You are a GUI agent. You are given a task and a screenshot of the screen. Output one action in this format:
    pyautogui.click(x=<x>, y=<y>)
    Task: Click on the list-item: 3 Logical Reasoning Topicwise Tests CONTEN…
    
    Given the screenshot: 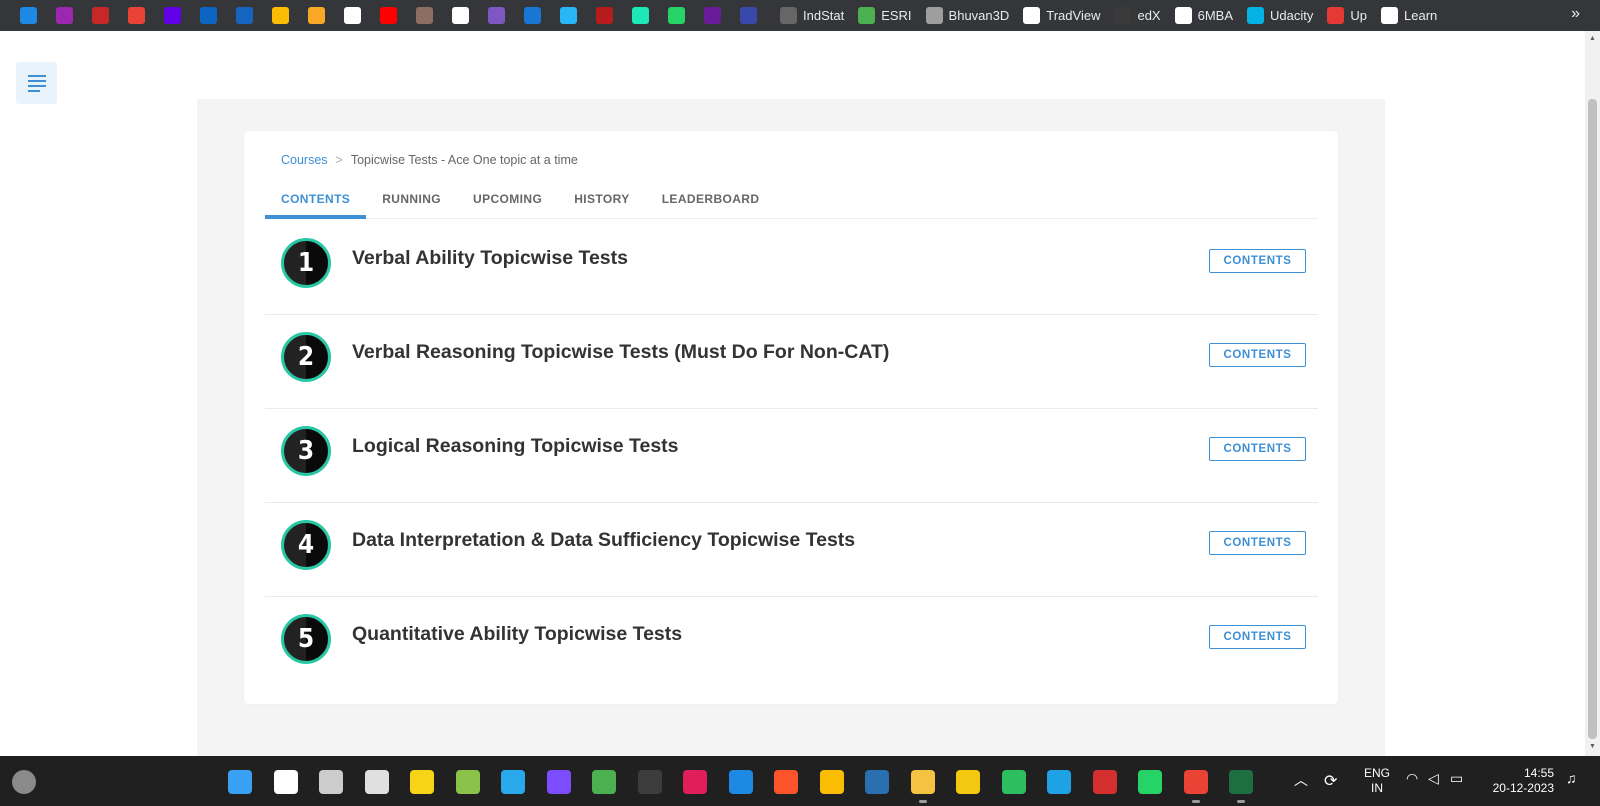 What is the action you would take?
    pyautogui.click(x=791, y=456)
    